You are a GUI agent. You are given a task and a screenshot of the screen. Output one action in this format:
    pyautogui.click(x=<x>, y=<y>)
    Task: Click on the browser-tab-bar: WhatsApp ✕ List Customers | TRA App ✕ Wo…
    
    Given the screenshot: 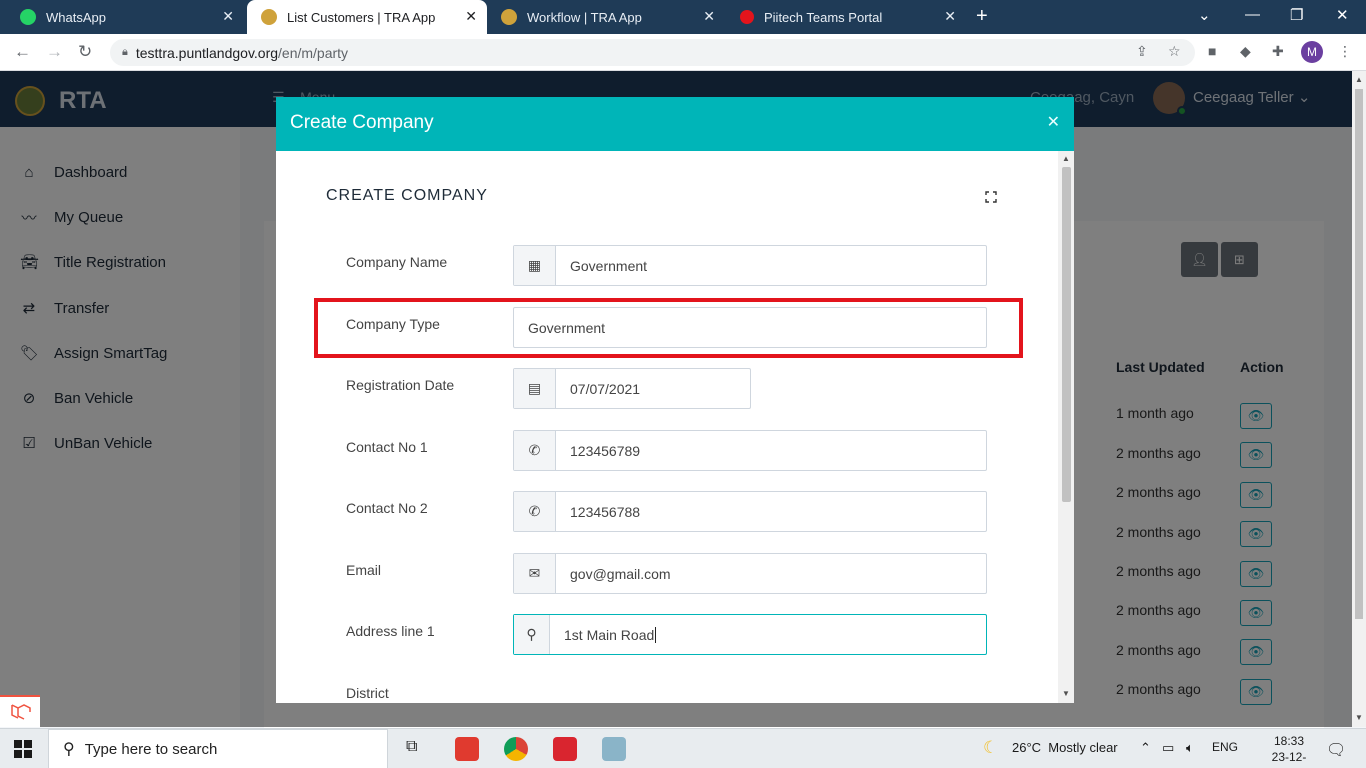 What is the action you would take?
    pyautogui.click(x=683, y=17)
    